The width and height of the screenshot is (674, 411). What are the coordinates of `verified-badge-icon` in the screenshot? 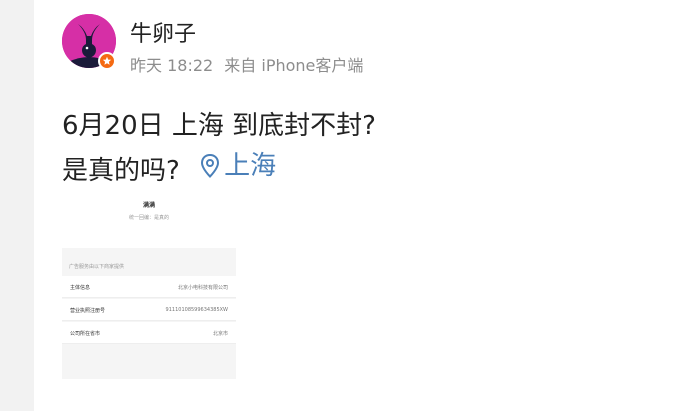 It's located at (107, 61).